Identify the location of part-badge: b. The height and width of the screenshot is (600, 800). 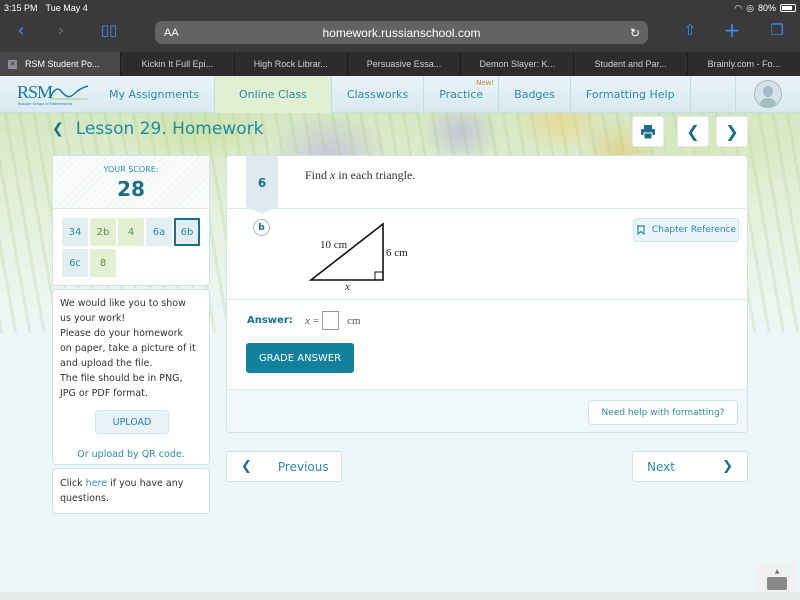
(261, 227).